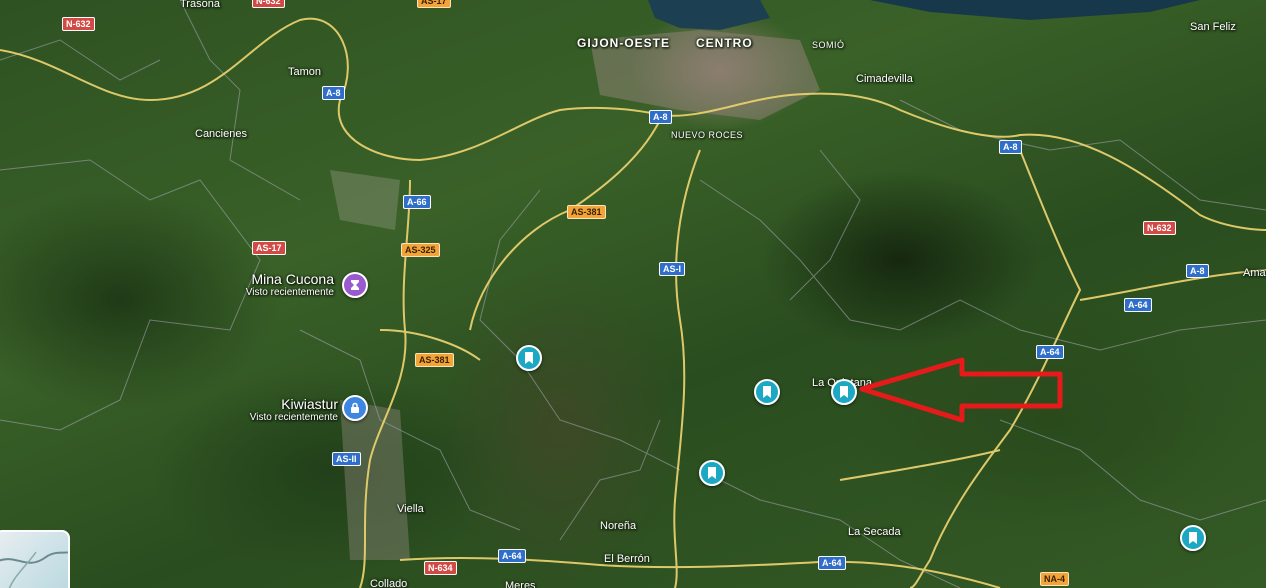 The width and height of the screenshot is (1266, 588). I want to click on lock-icon, so click(355, 408).